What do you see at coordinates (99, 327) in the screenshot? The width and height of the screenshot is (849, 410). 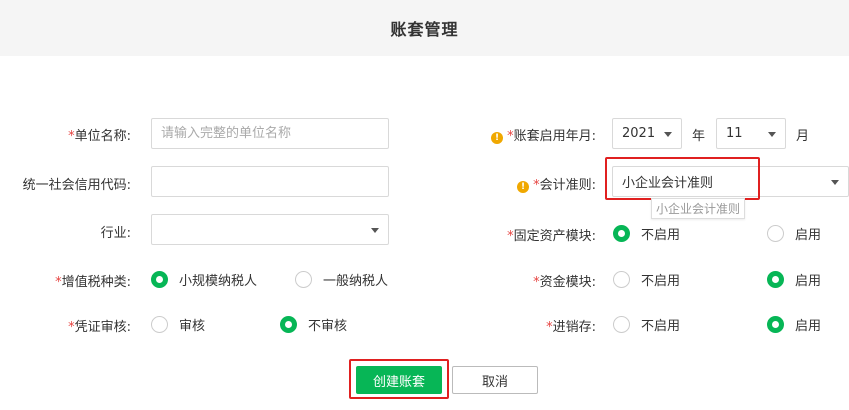 I see `voucher-audit-label: *凭证审核:` at bounding box center [99, 327].